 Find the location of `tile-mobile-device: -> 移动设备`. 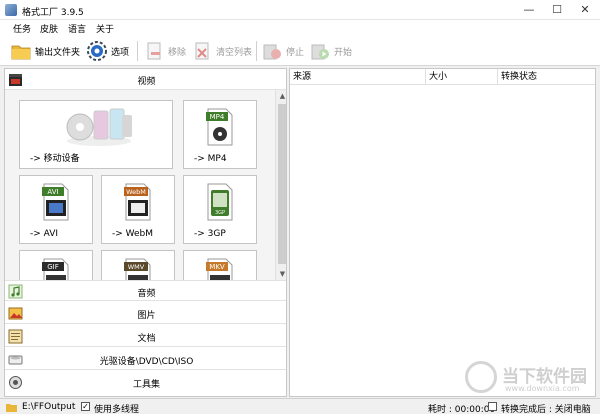

tile-mobile-device: -> 移动设备 is located at coordinates (96, 134).